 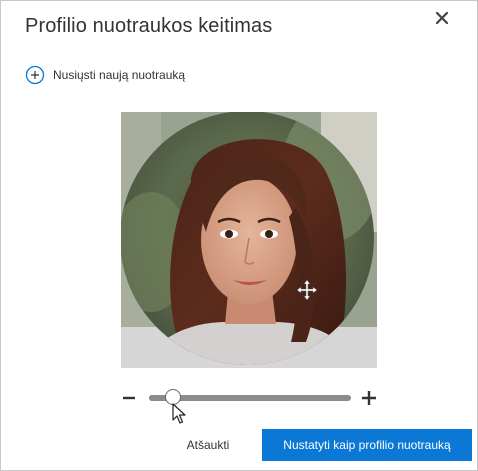 What do you see at coordinates (149, 26) in the screenshot?
I see `dialog-title: Profilio nuotraukos keitimas` at bounding box center [149, 26].